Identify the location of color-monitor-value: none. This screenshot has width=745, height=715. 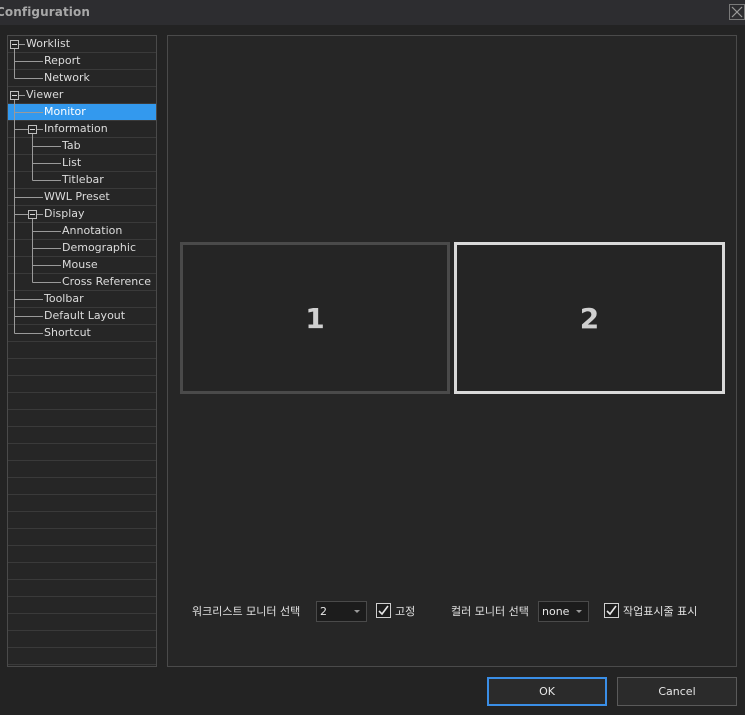
(556, 611).